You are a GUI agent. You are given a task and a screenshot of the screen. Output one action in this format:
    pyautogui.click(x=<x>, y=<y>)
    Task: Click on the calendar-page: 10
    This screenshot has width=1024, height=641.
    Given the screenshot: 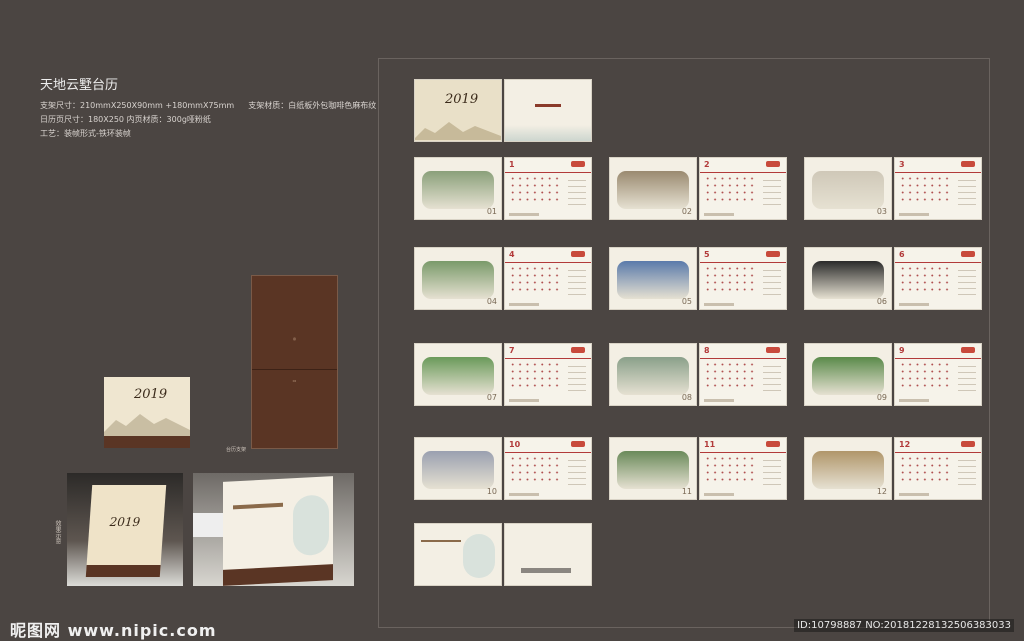 What is the action you would take?
    pyautogui.click(x=548, y=468)
    